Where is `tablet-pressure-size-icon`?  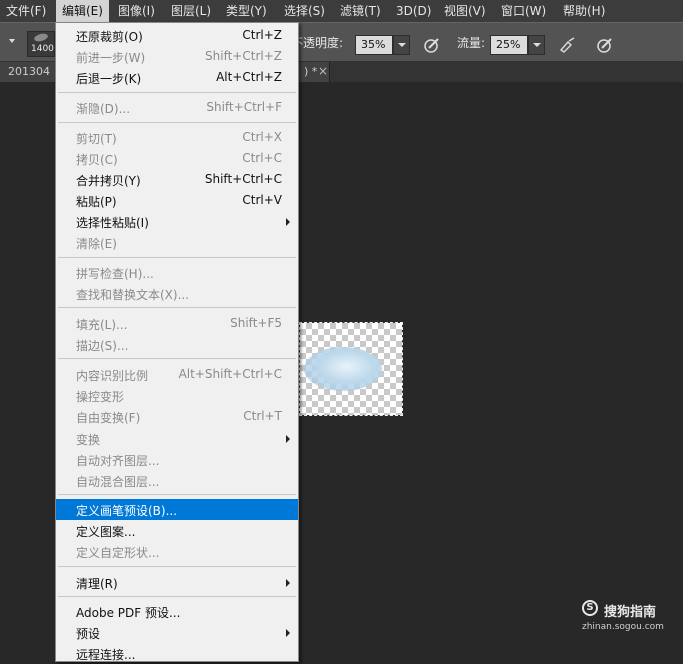 tablet-pressure-size-icon is located at coordinates (605, 45).